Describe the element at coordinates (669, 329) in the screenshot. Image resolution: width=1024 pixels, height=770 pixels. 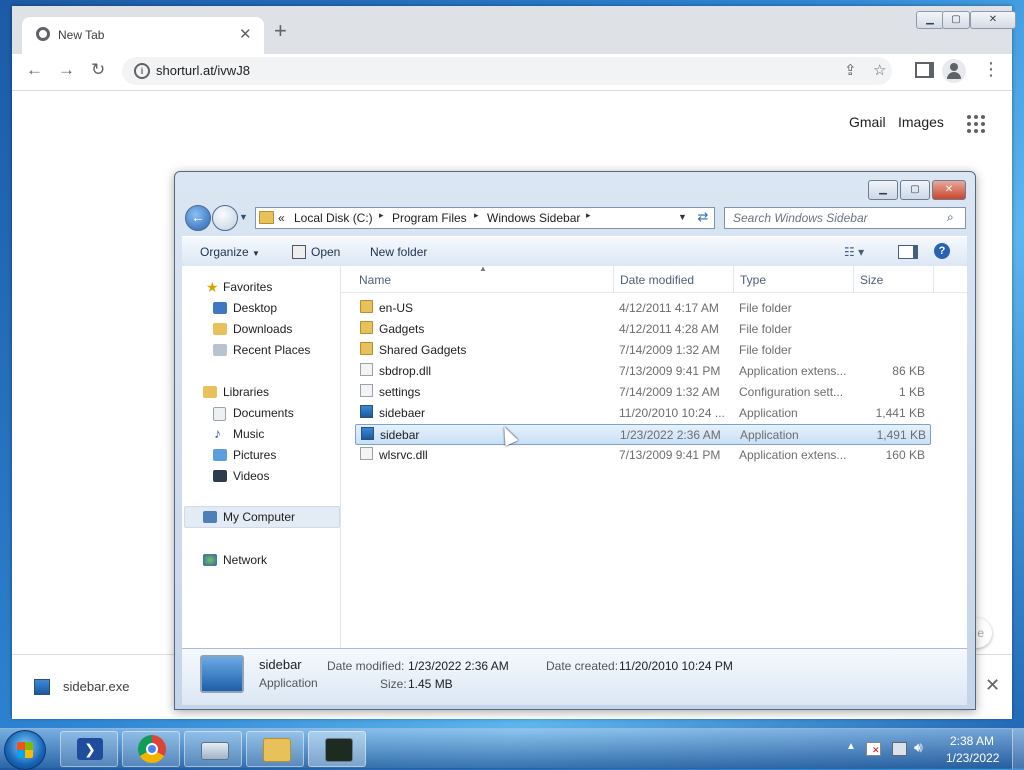
I see `file-date: 4/12/2011 4:28 AM` at that location.